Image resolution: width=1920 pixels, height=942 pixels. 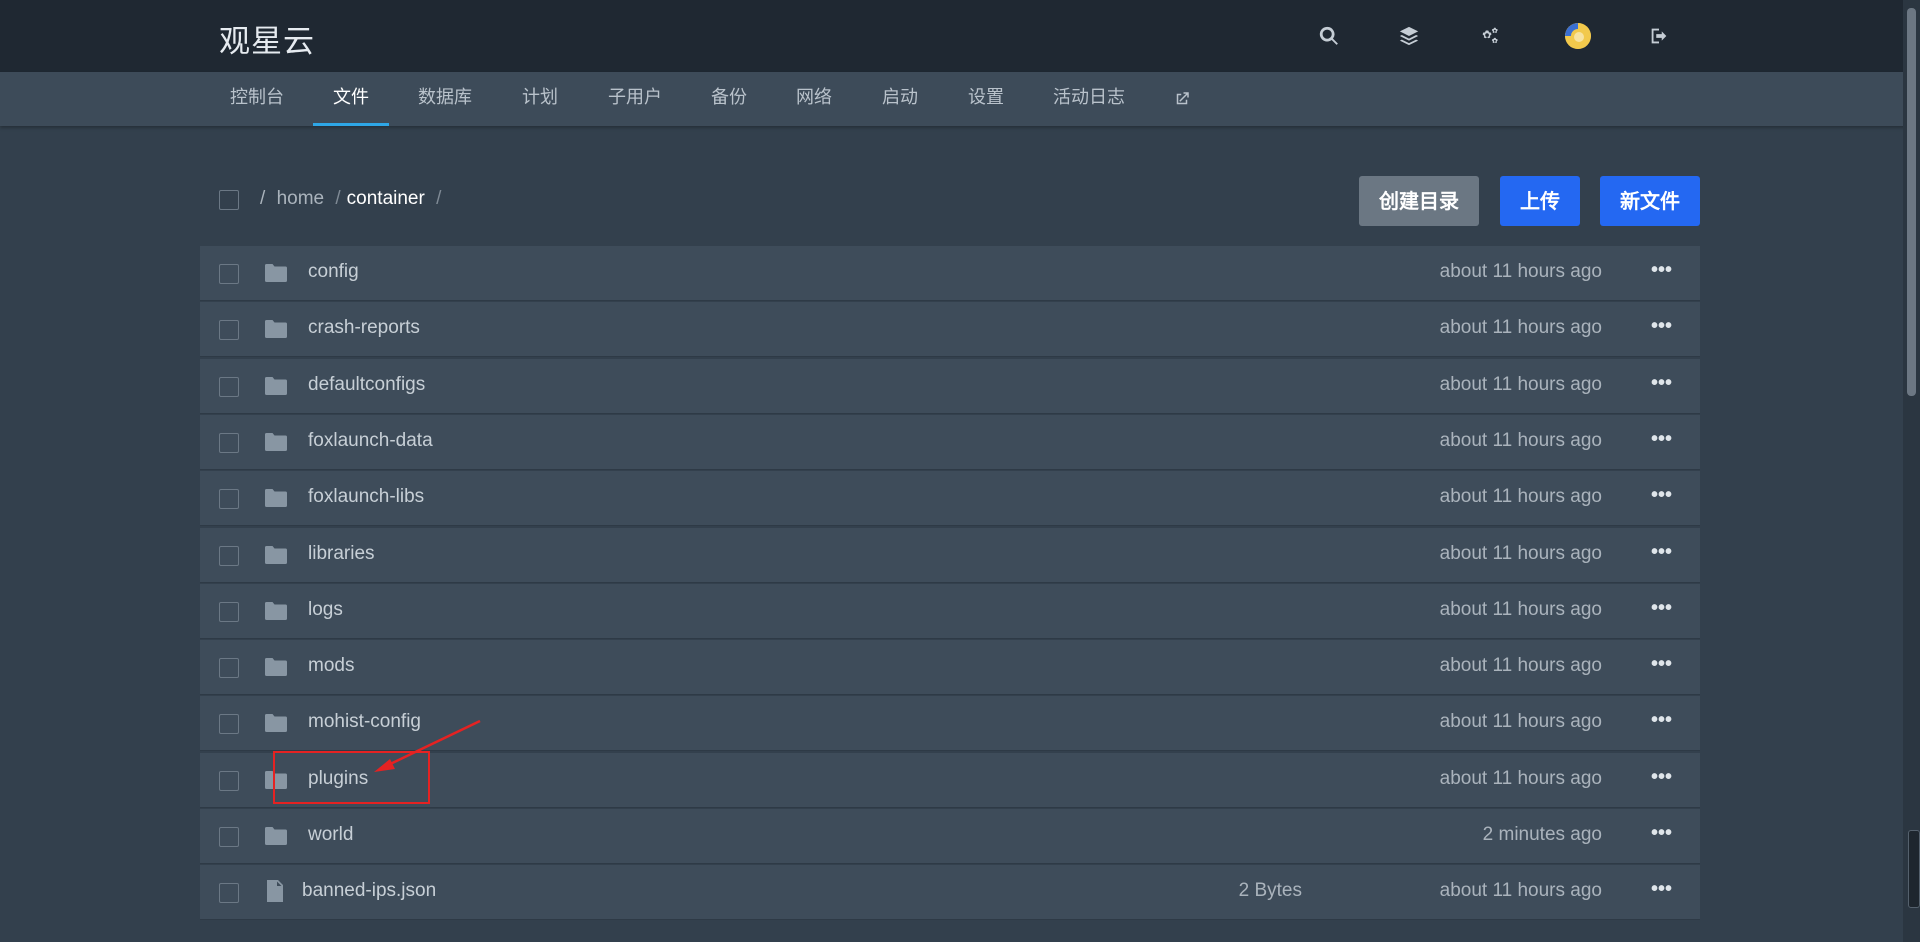 I want to click on create-directory-button: 创建目录, so click(x=1419, y=201).